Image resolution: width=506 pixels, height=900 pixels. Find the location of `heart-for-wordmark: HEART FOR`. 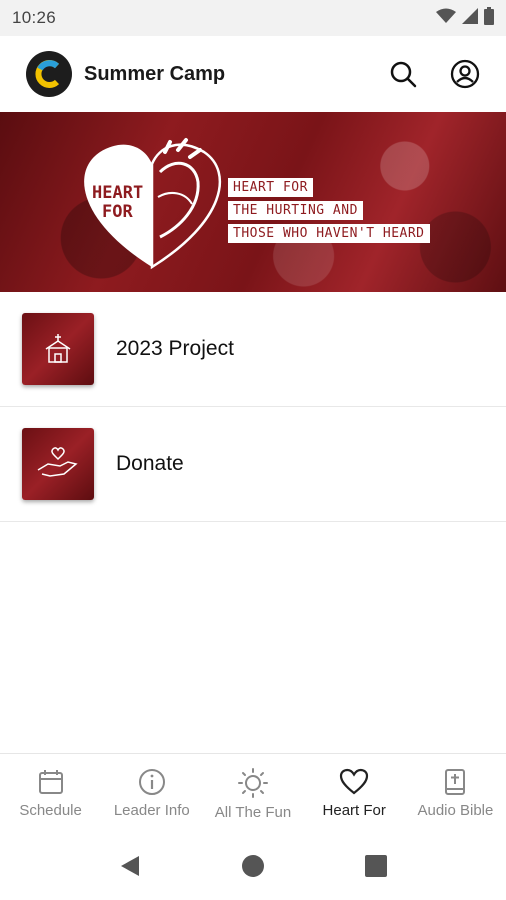

heart-for-wordmark: HEART FOR is located at coordinates (117, 203).